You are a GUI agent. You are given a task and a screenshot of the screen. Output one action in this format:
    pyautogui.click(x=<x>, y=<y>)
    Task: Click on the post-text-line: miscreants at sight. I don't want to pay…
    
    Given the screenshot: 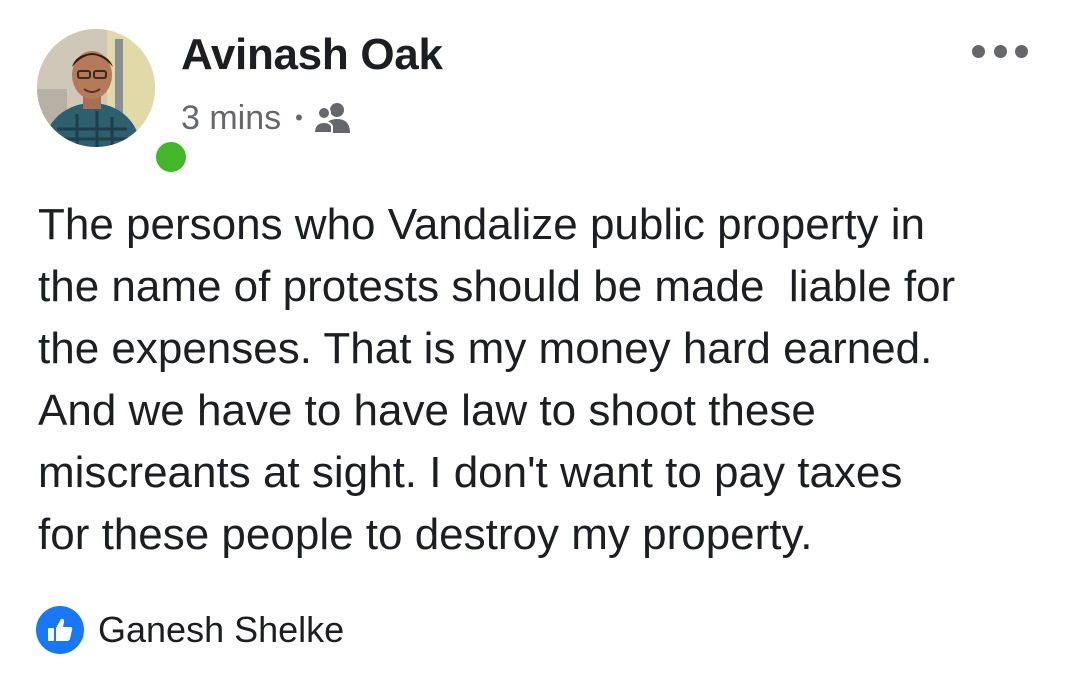 What is the action you would take?
    pyautogui.click(x=470, y=472)
    